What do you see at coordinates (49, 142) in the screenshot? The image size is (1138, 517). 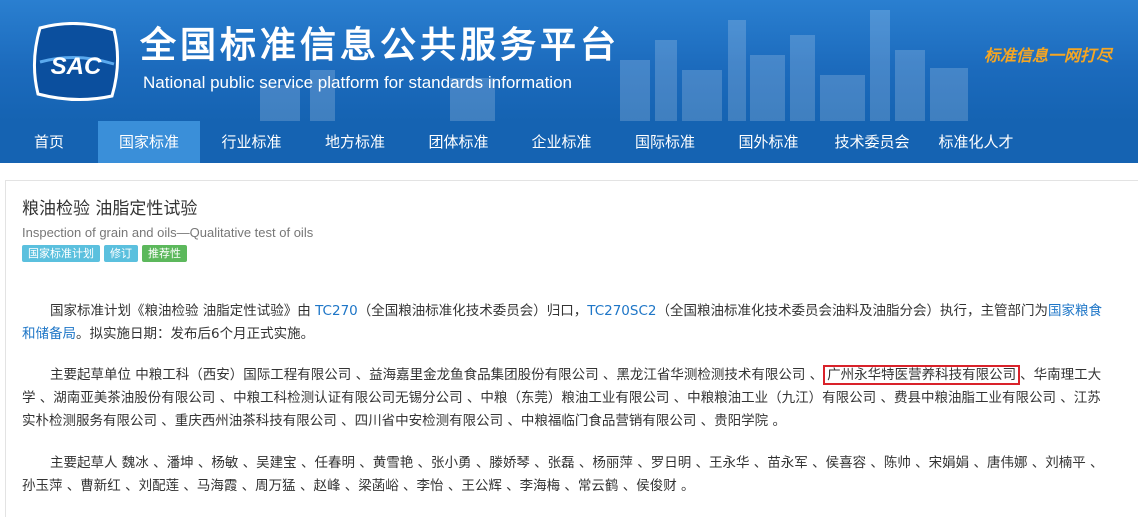 I see `nav-home: 首页` at bounding box center [49, 142].